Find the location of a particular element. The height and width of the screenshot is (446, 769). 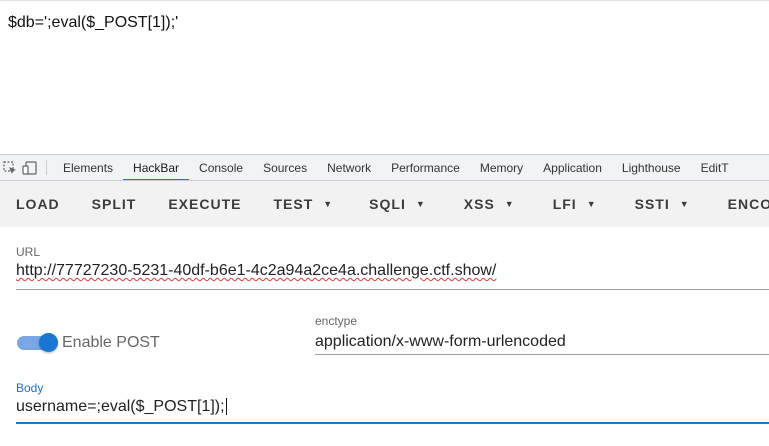

ssti-menu-button: SSTI ▼ is located at coordinates (659, 204).